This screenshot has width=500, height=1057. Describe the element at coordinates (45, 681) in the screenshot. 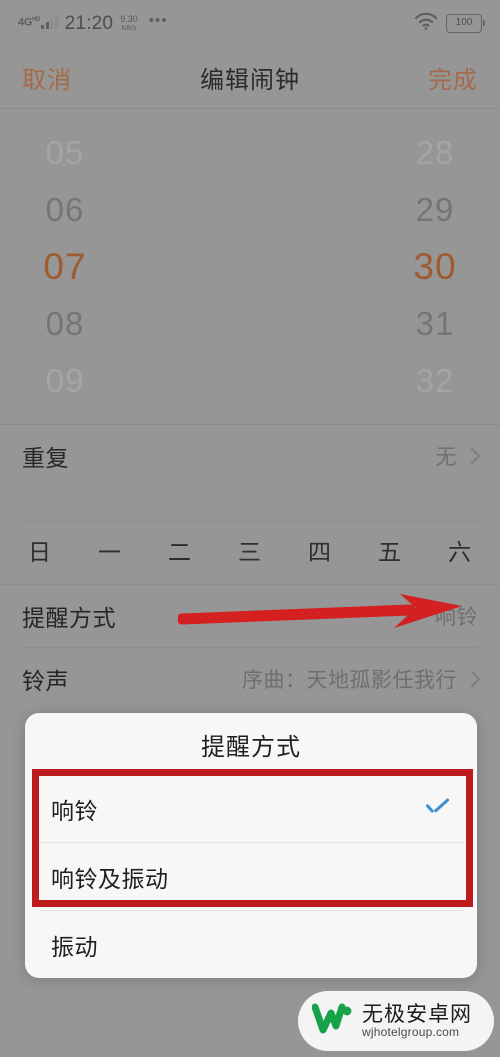

I see `ringtone-label: 铃声` at that location.